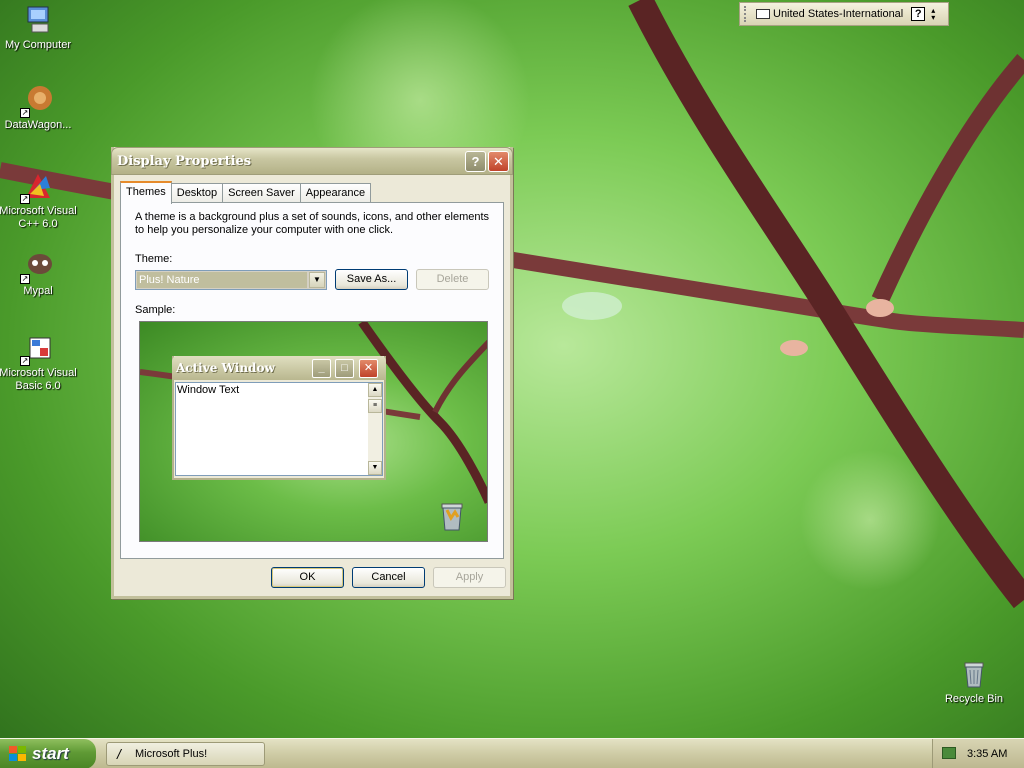  What do you see at coordinates (38, 379) in the screenshot?
I see `desktop-icon-label: Microsoft Visual Basic 6.0` at bounding box center [38, 379].